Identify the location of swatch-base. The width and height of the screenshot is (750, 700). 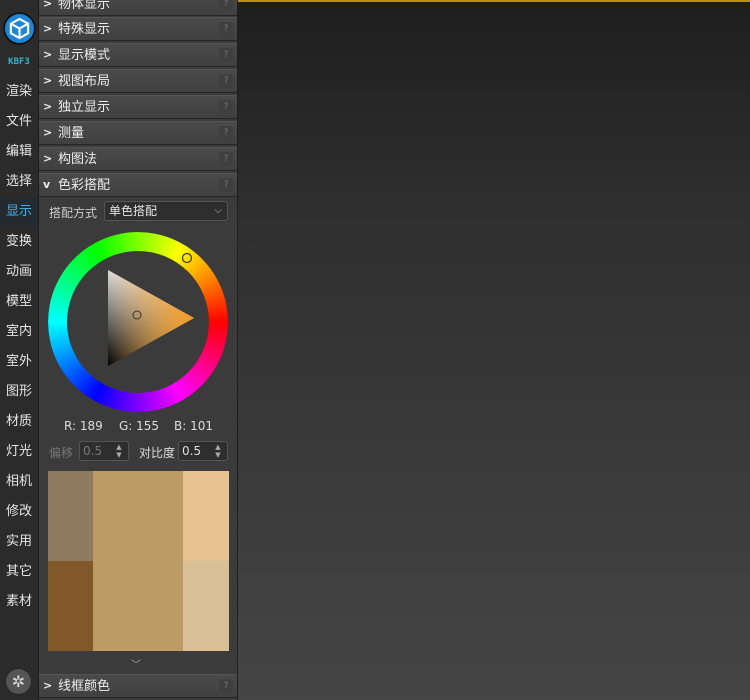
(138, 561).